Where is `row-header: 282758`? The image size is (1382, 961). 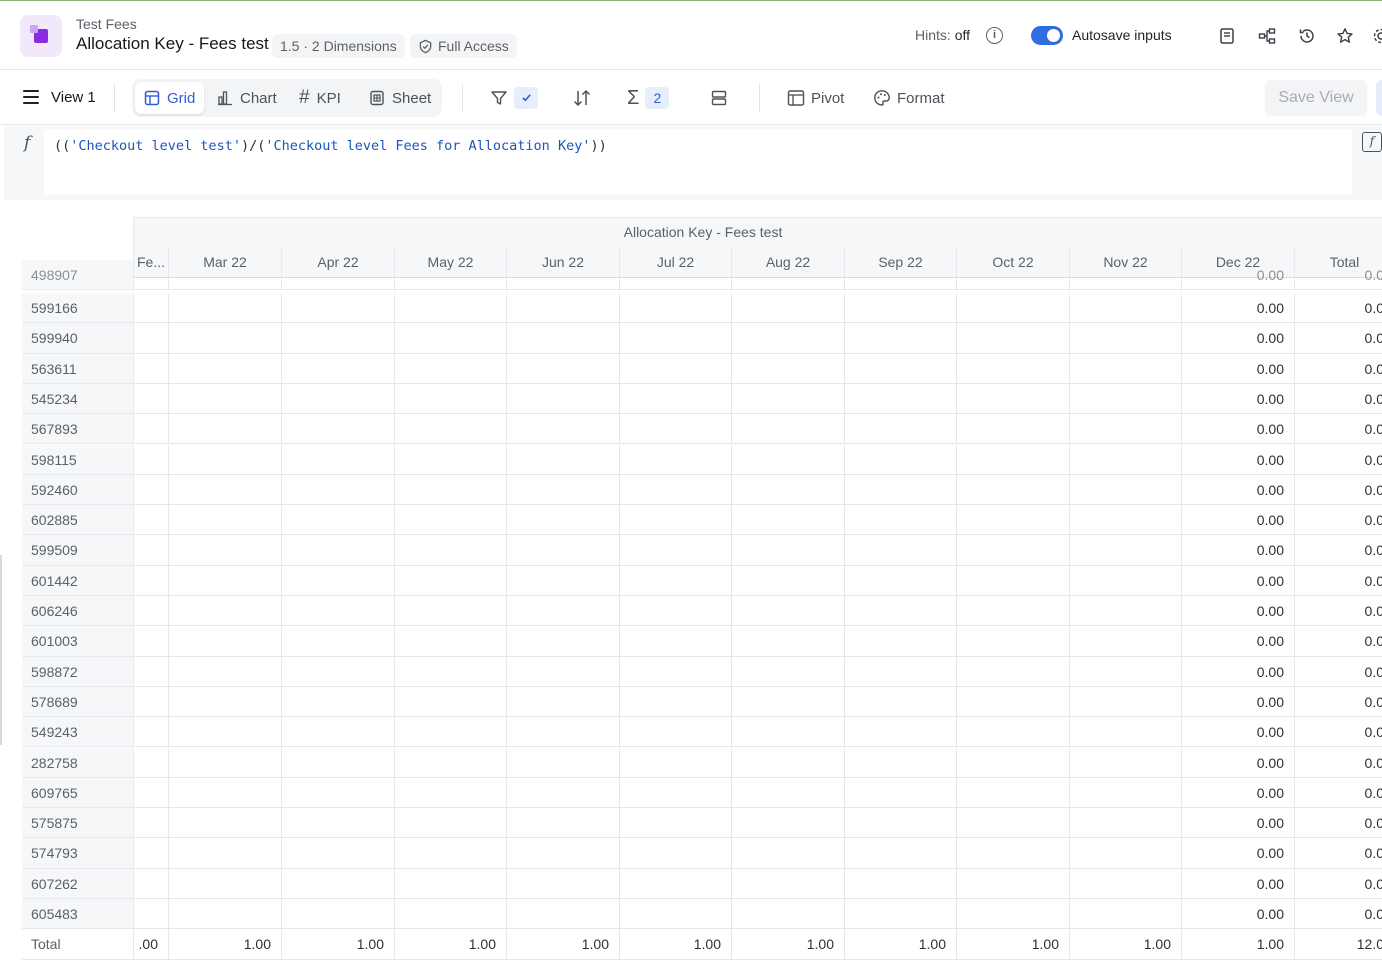 row-header: 282758 is located at coordinates (78, 762).